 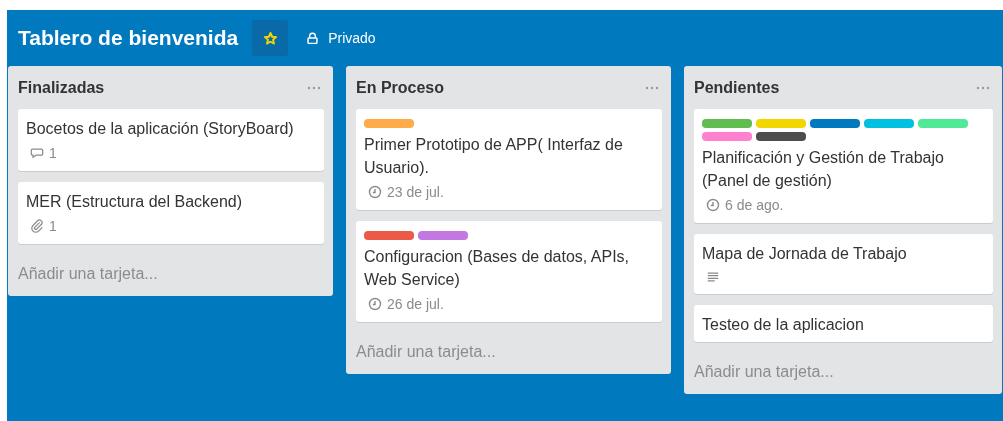 I want to click on card: Bocetos de la aplicación (StoryBoard) 1, so click(x=171, y=140).